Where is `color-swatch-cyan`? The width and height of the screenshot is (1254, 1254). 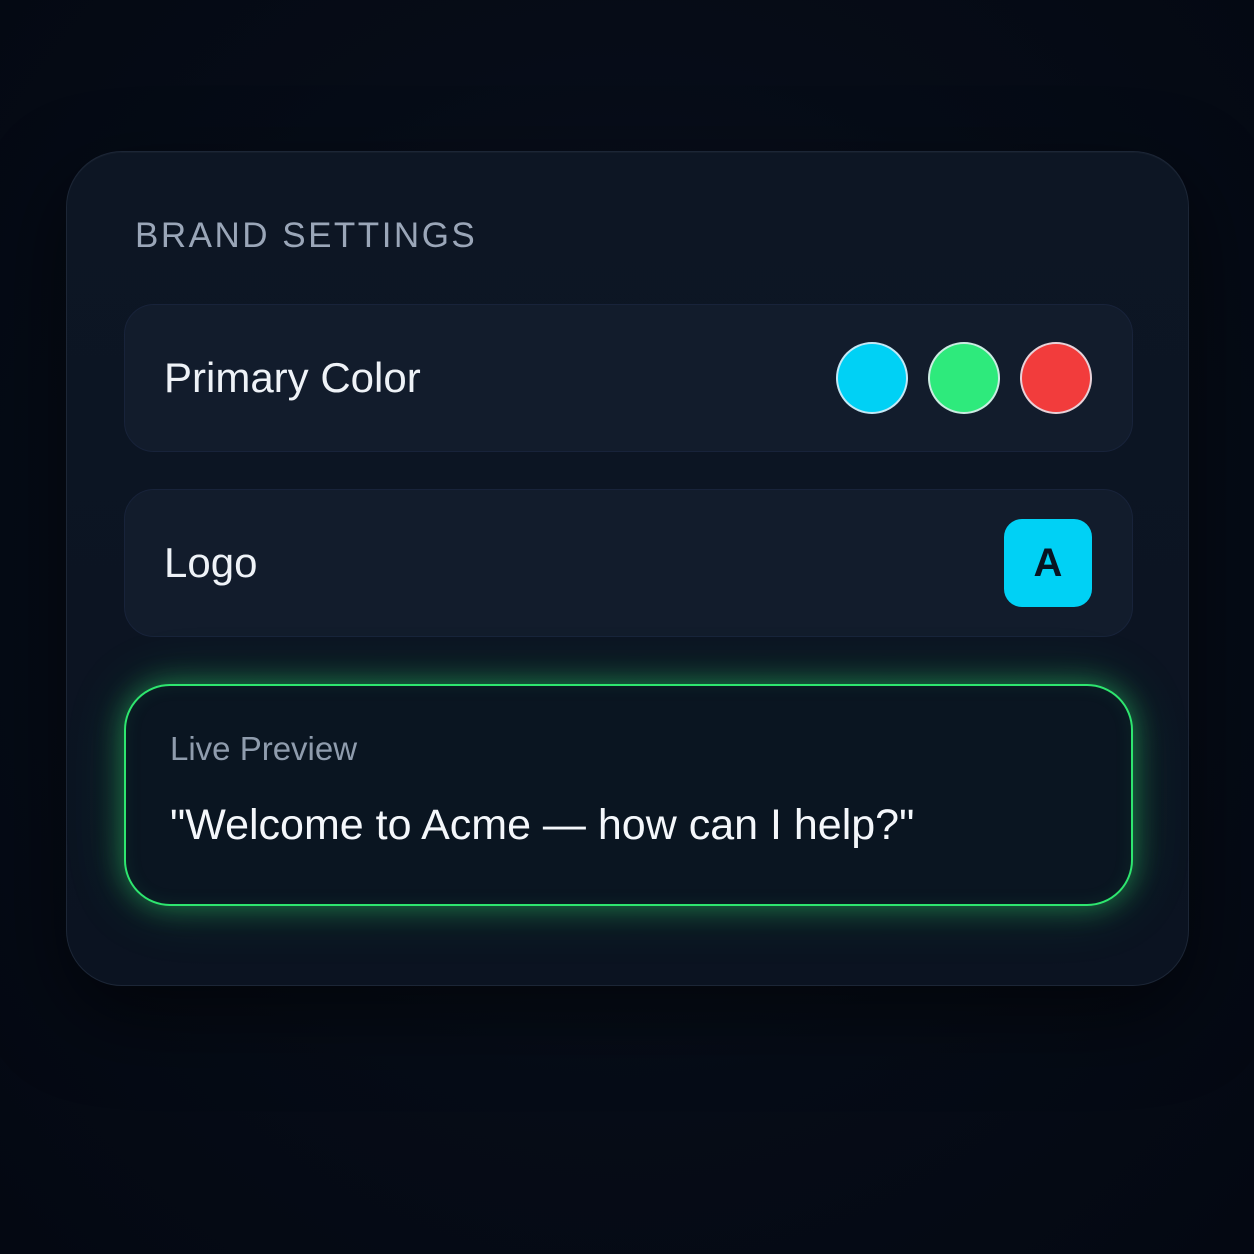 color-swatch-cyan is located at coordinates (872, 378).